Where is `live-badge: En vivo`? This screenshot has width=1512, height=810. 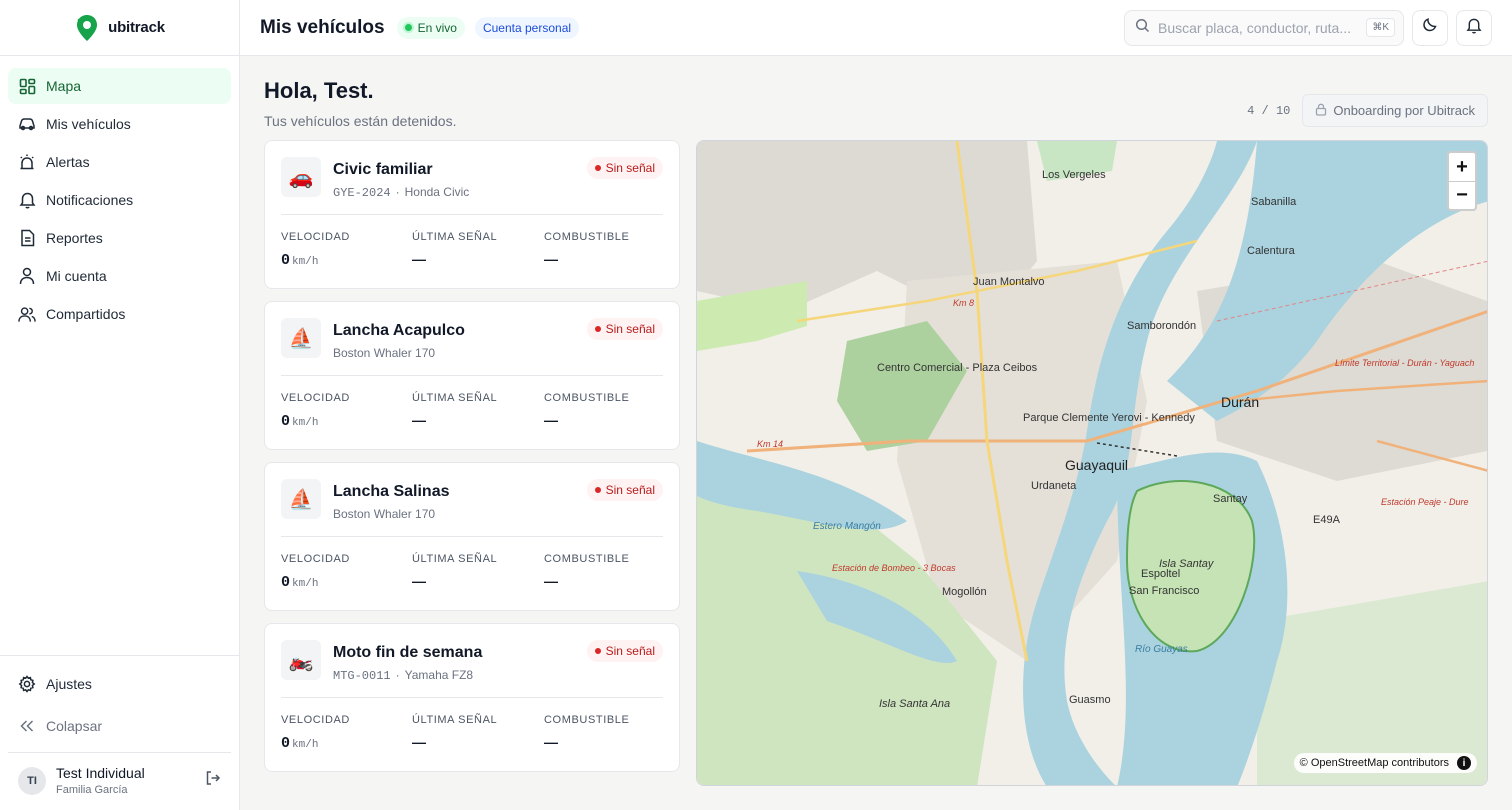
live-badge: En vivo is located at coordinates (430, 27).